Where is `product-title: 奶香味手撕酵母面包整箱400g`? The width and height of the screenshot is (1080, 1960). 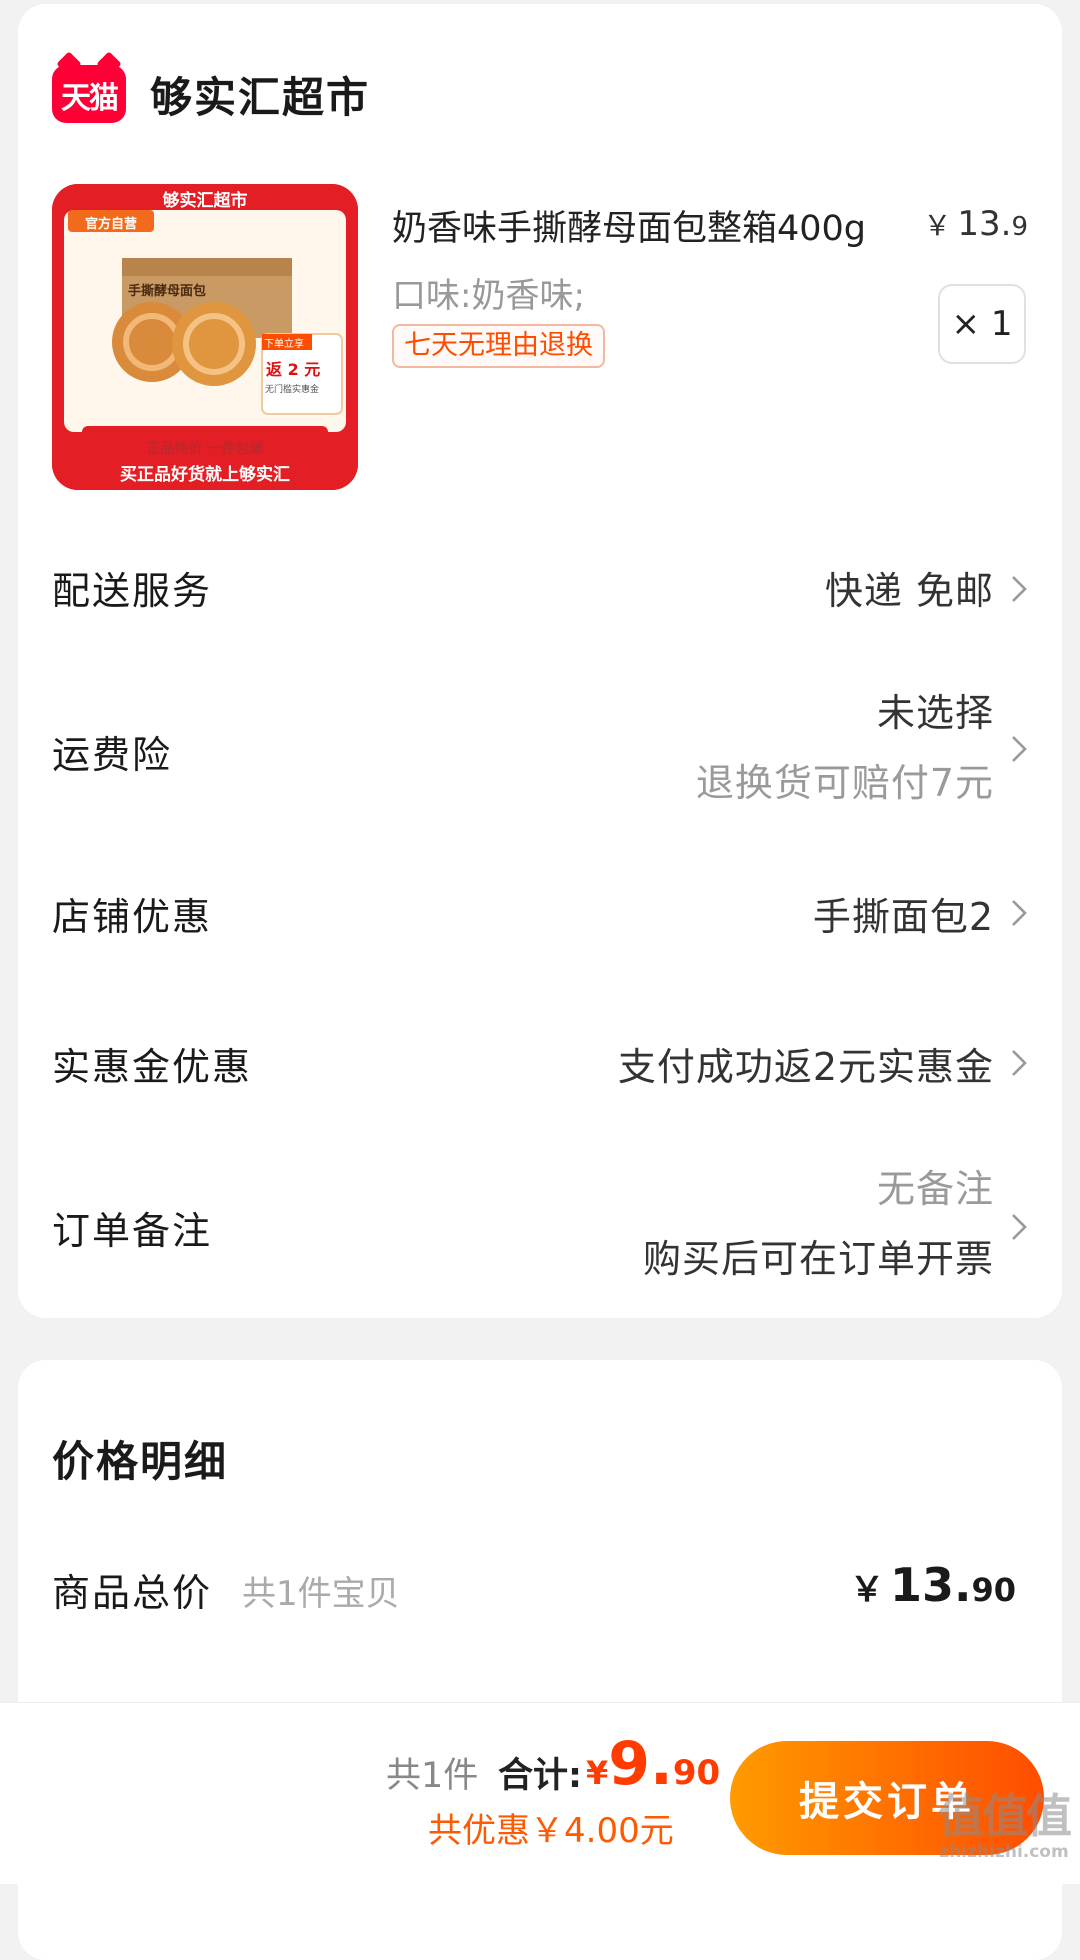
product-title: 奶香味手撕酵母面包整箱400g is located at coordinates (629, 225).